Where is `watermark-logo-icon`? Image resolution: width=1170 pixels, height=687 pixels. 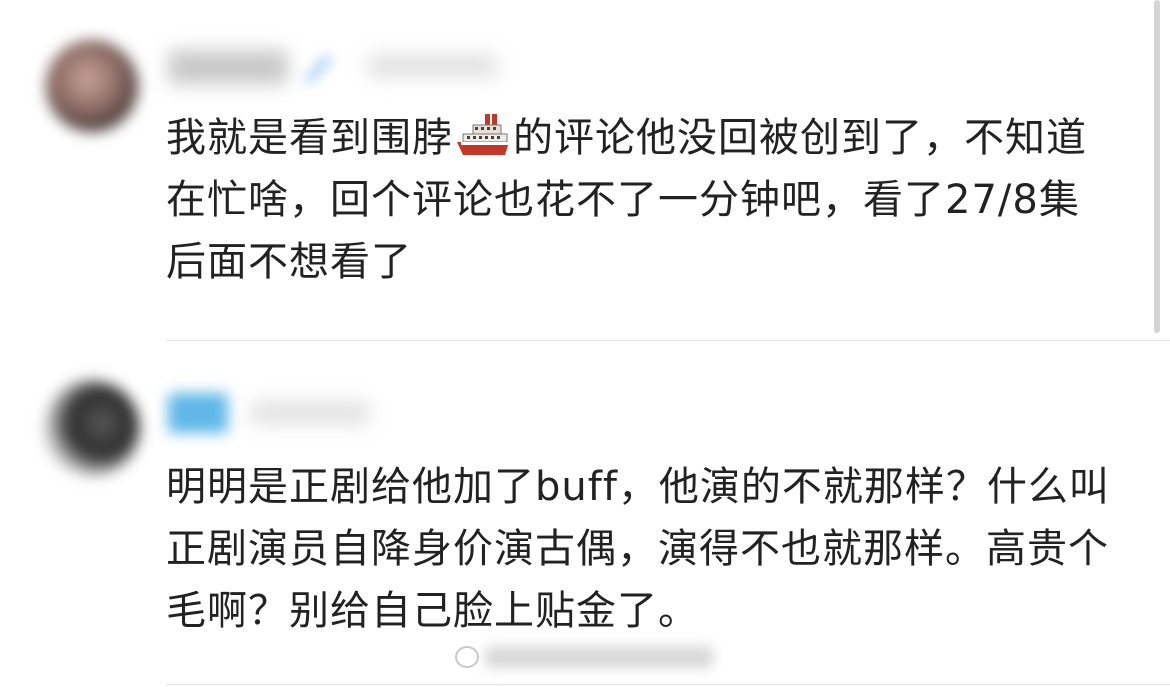
watermark-logo-icon is located at coordinates (467, 657).